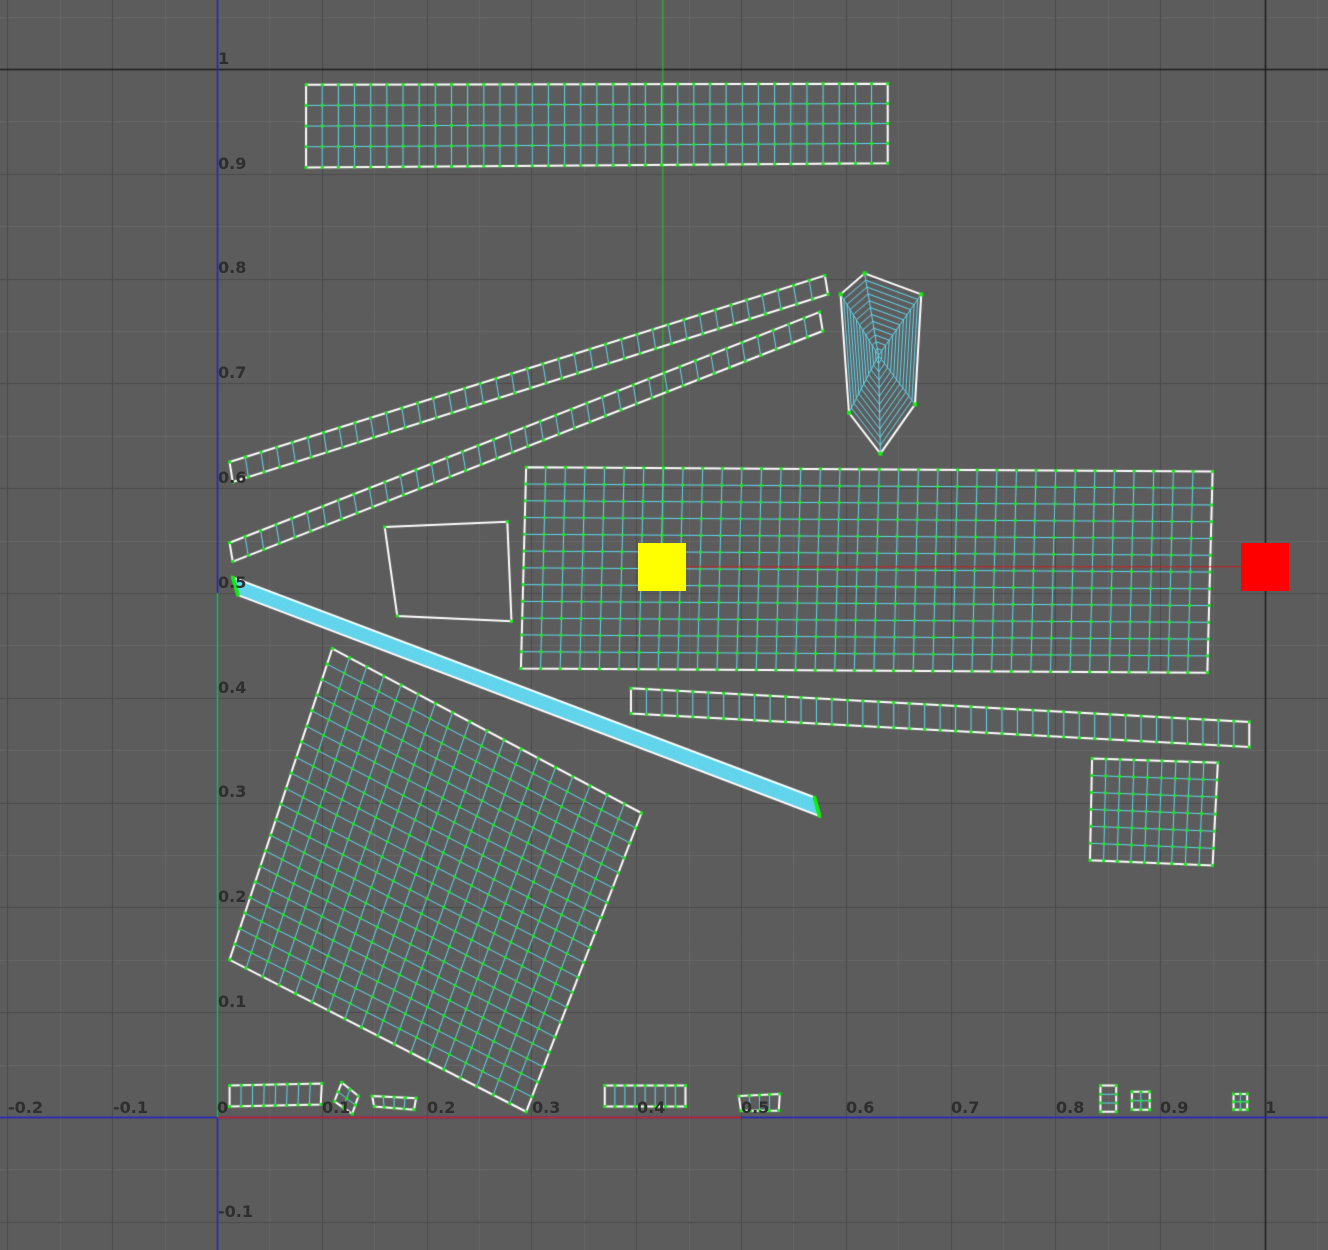 The height and width of the screenshot is (1250, 1328). I want to click on gizmo-center-handle, so click(662, 566).